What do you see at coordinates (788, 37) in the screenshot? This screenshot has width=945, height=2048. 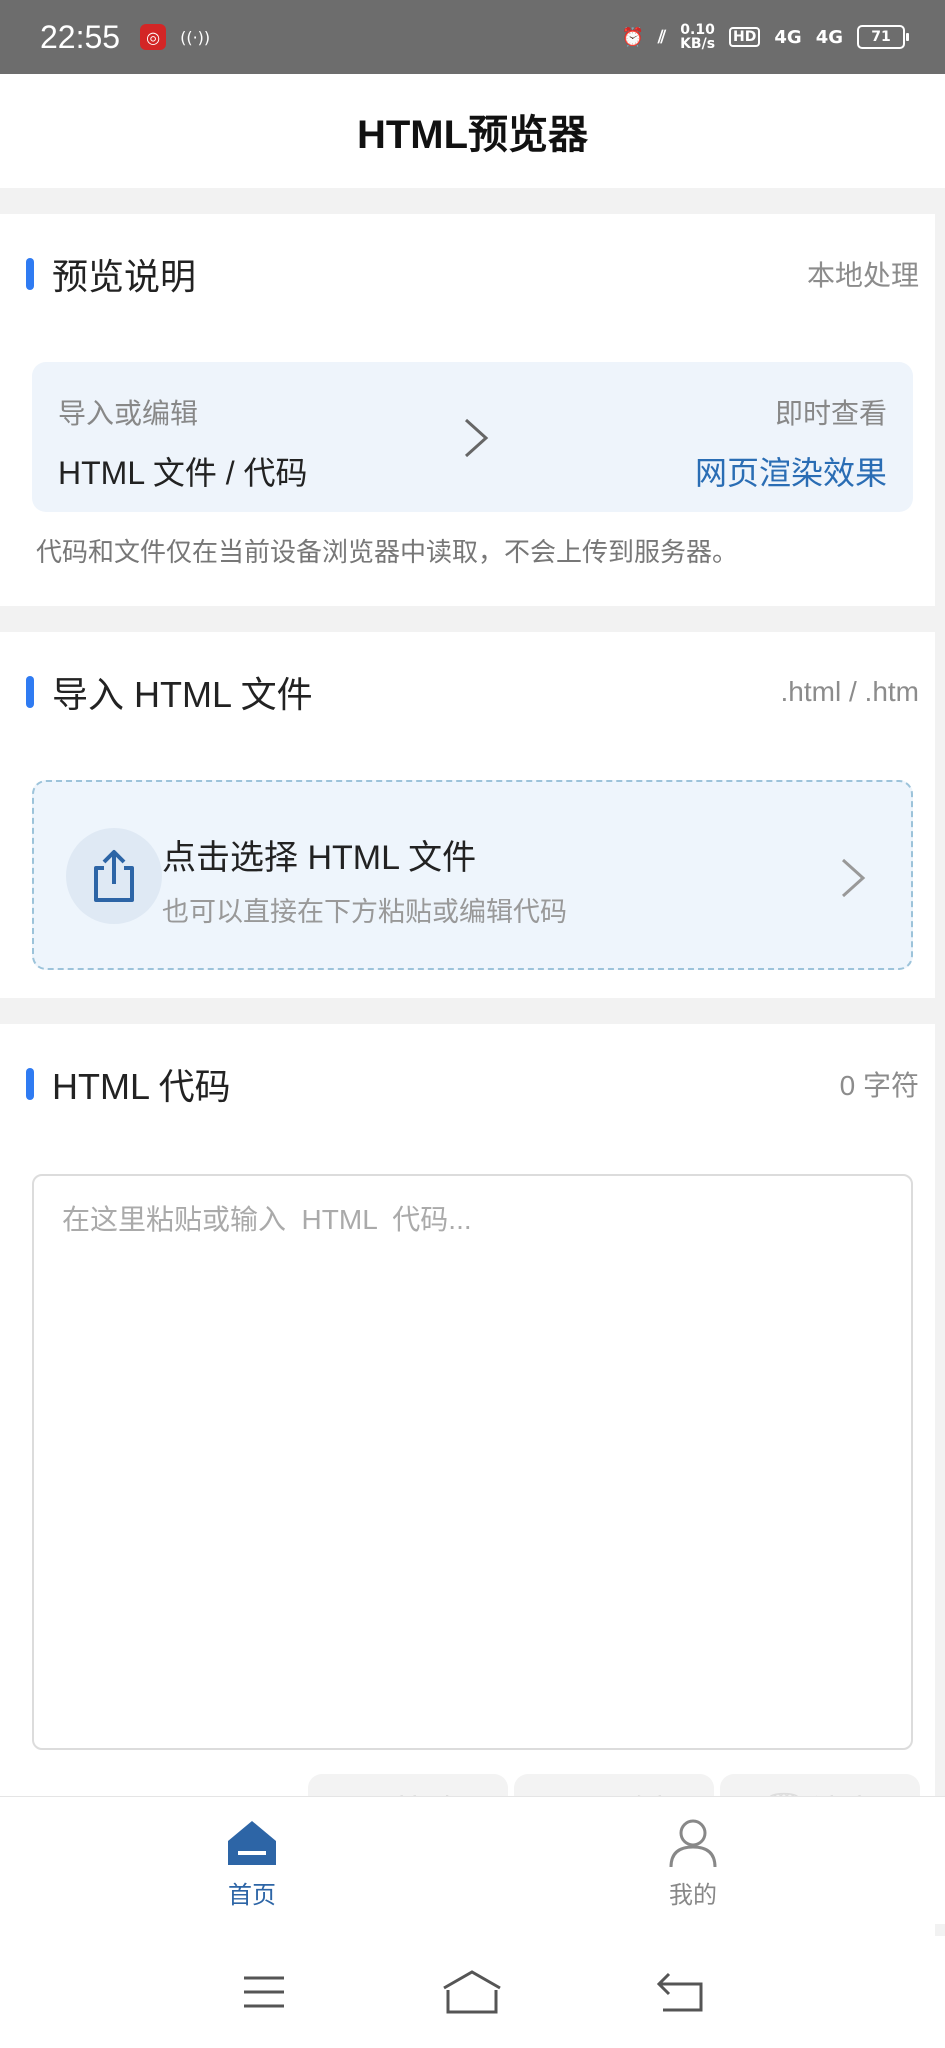 I see `signal-1: 4G` at bounding box center [788, 37].